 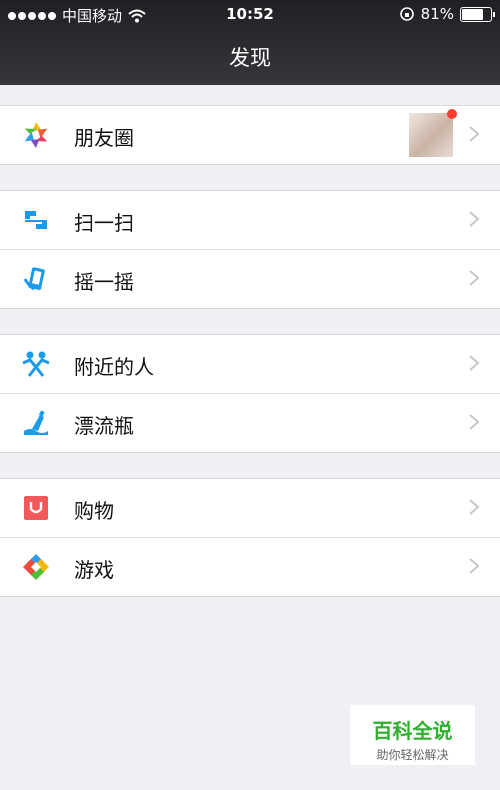 What do you see at coordinates (250, 42) in the screenshot?
I see `navigation-bar: 中国移动 10:52 81% 发现` at bounding box center [250, 42].